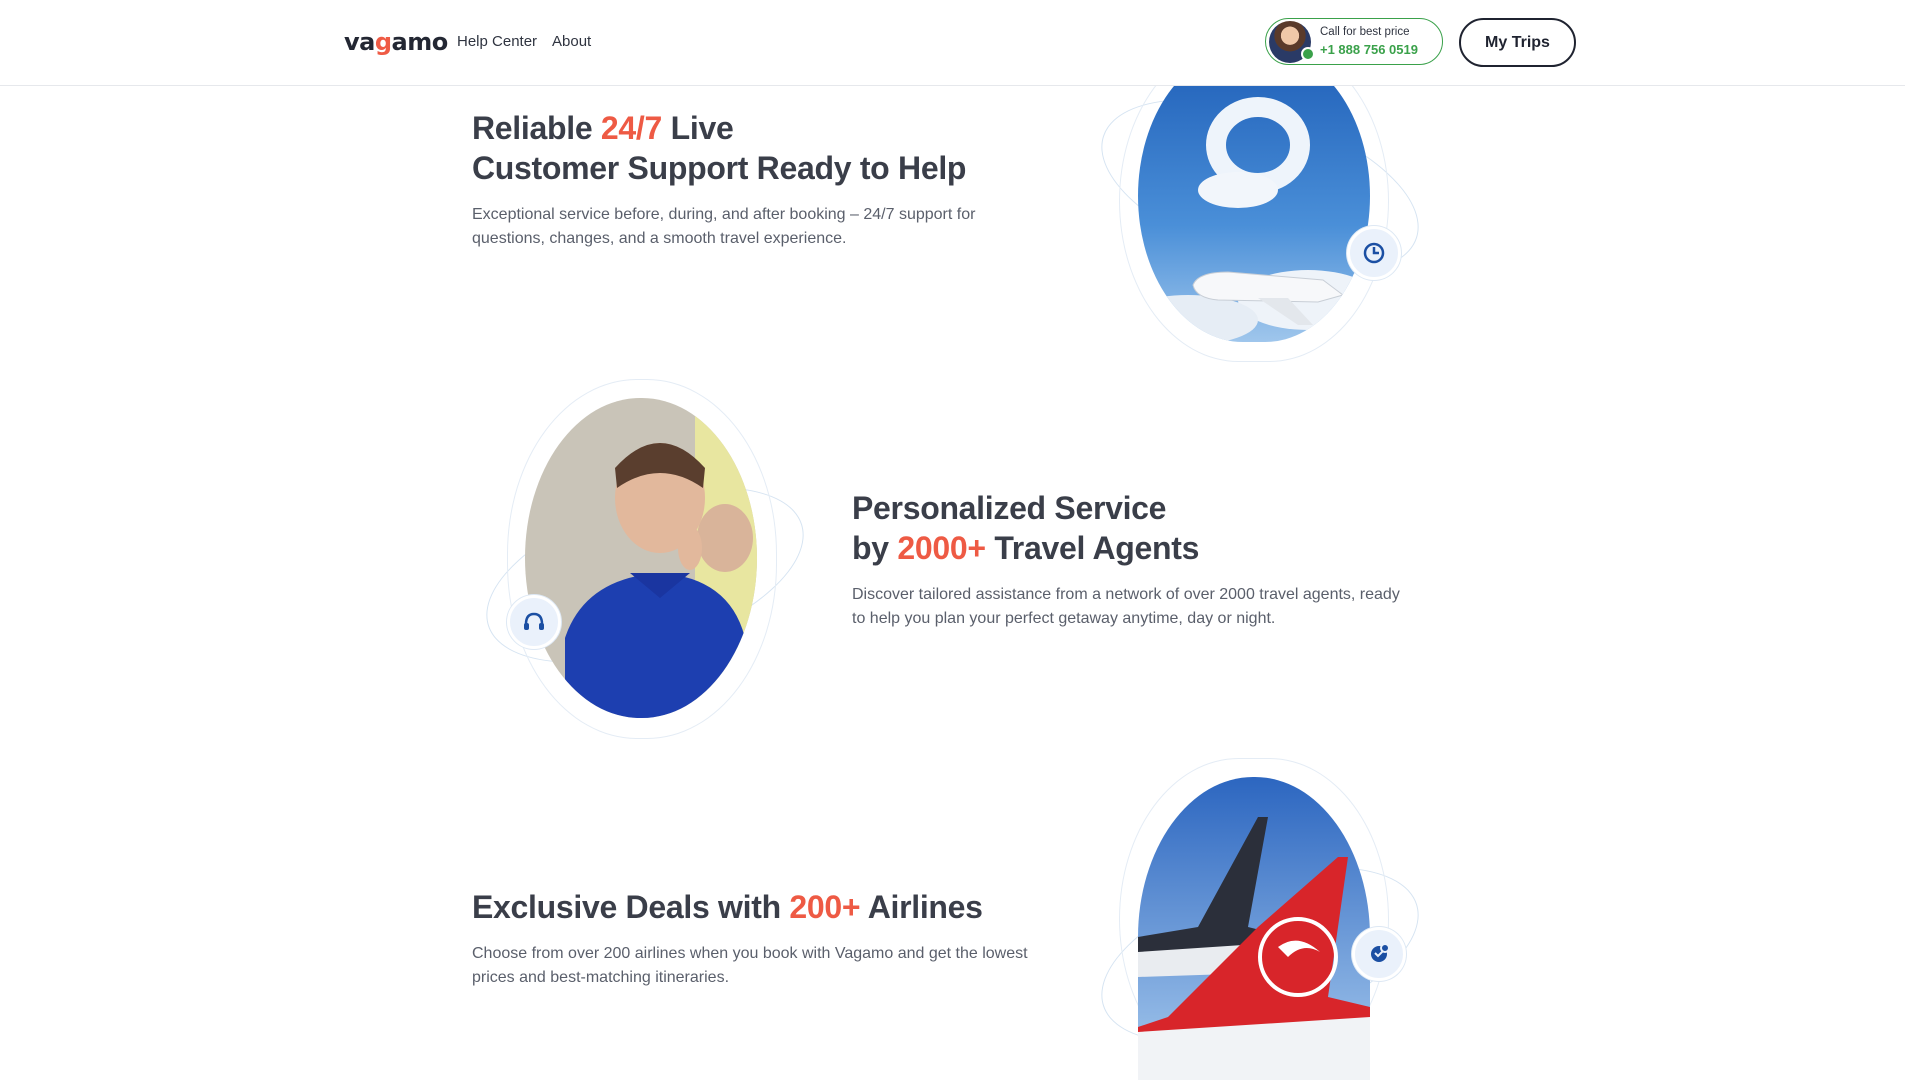  Describe the element at coordinates (1365, 32) in the screenshot. I see `call-label: Call for best price` at that location.